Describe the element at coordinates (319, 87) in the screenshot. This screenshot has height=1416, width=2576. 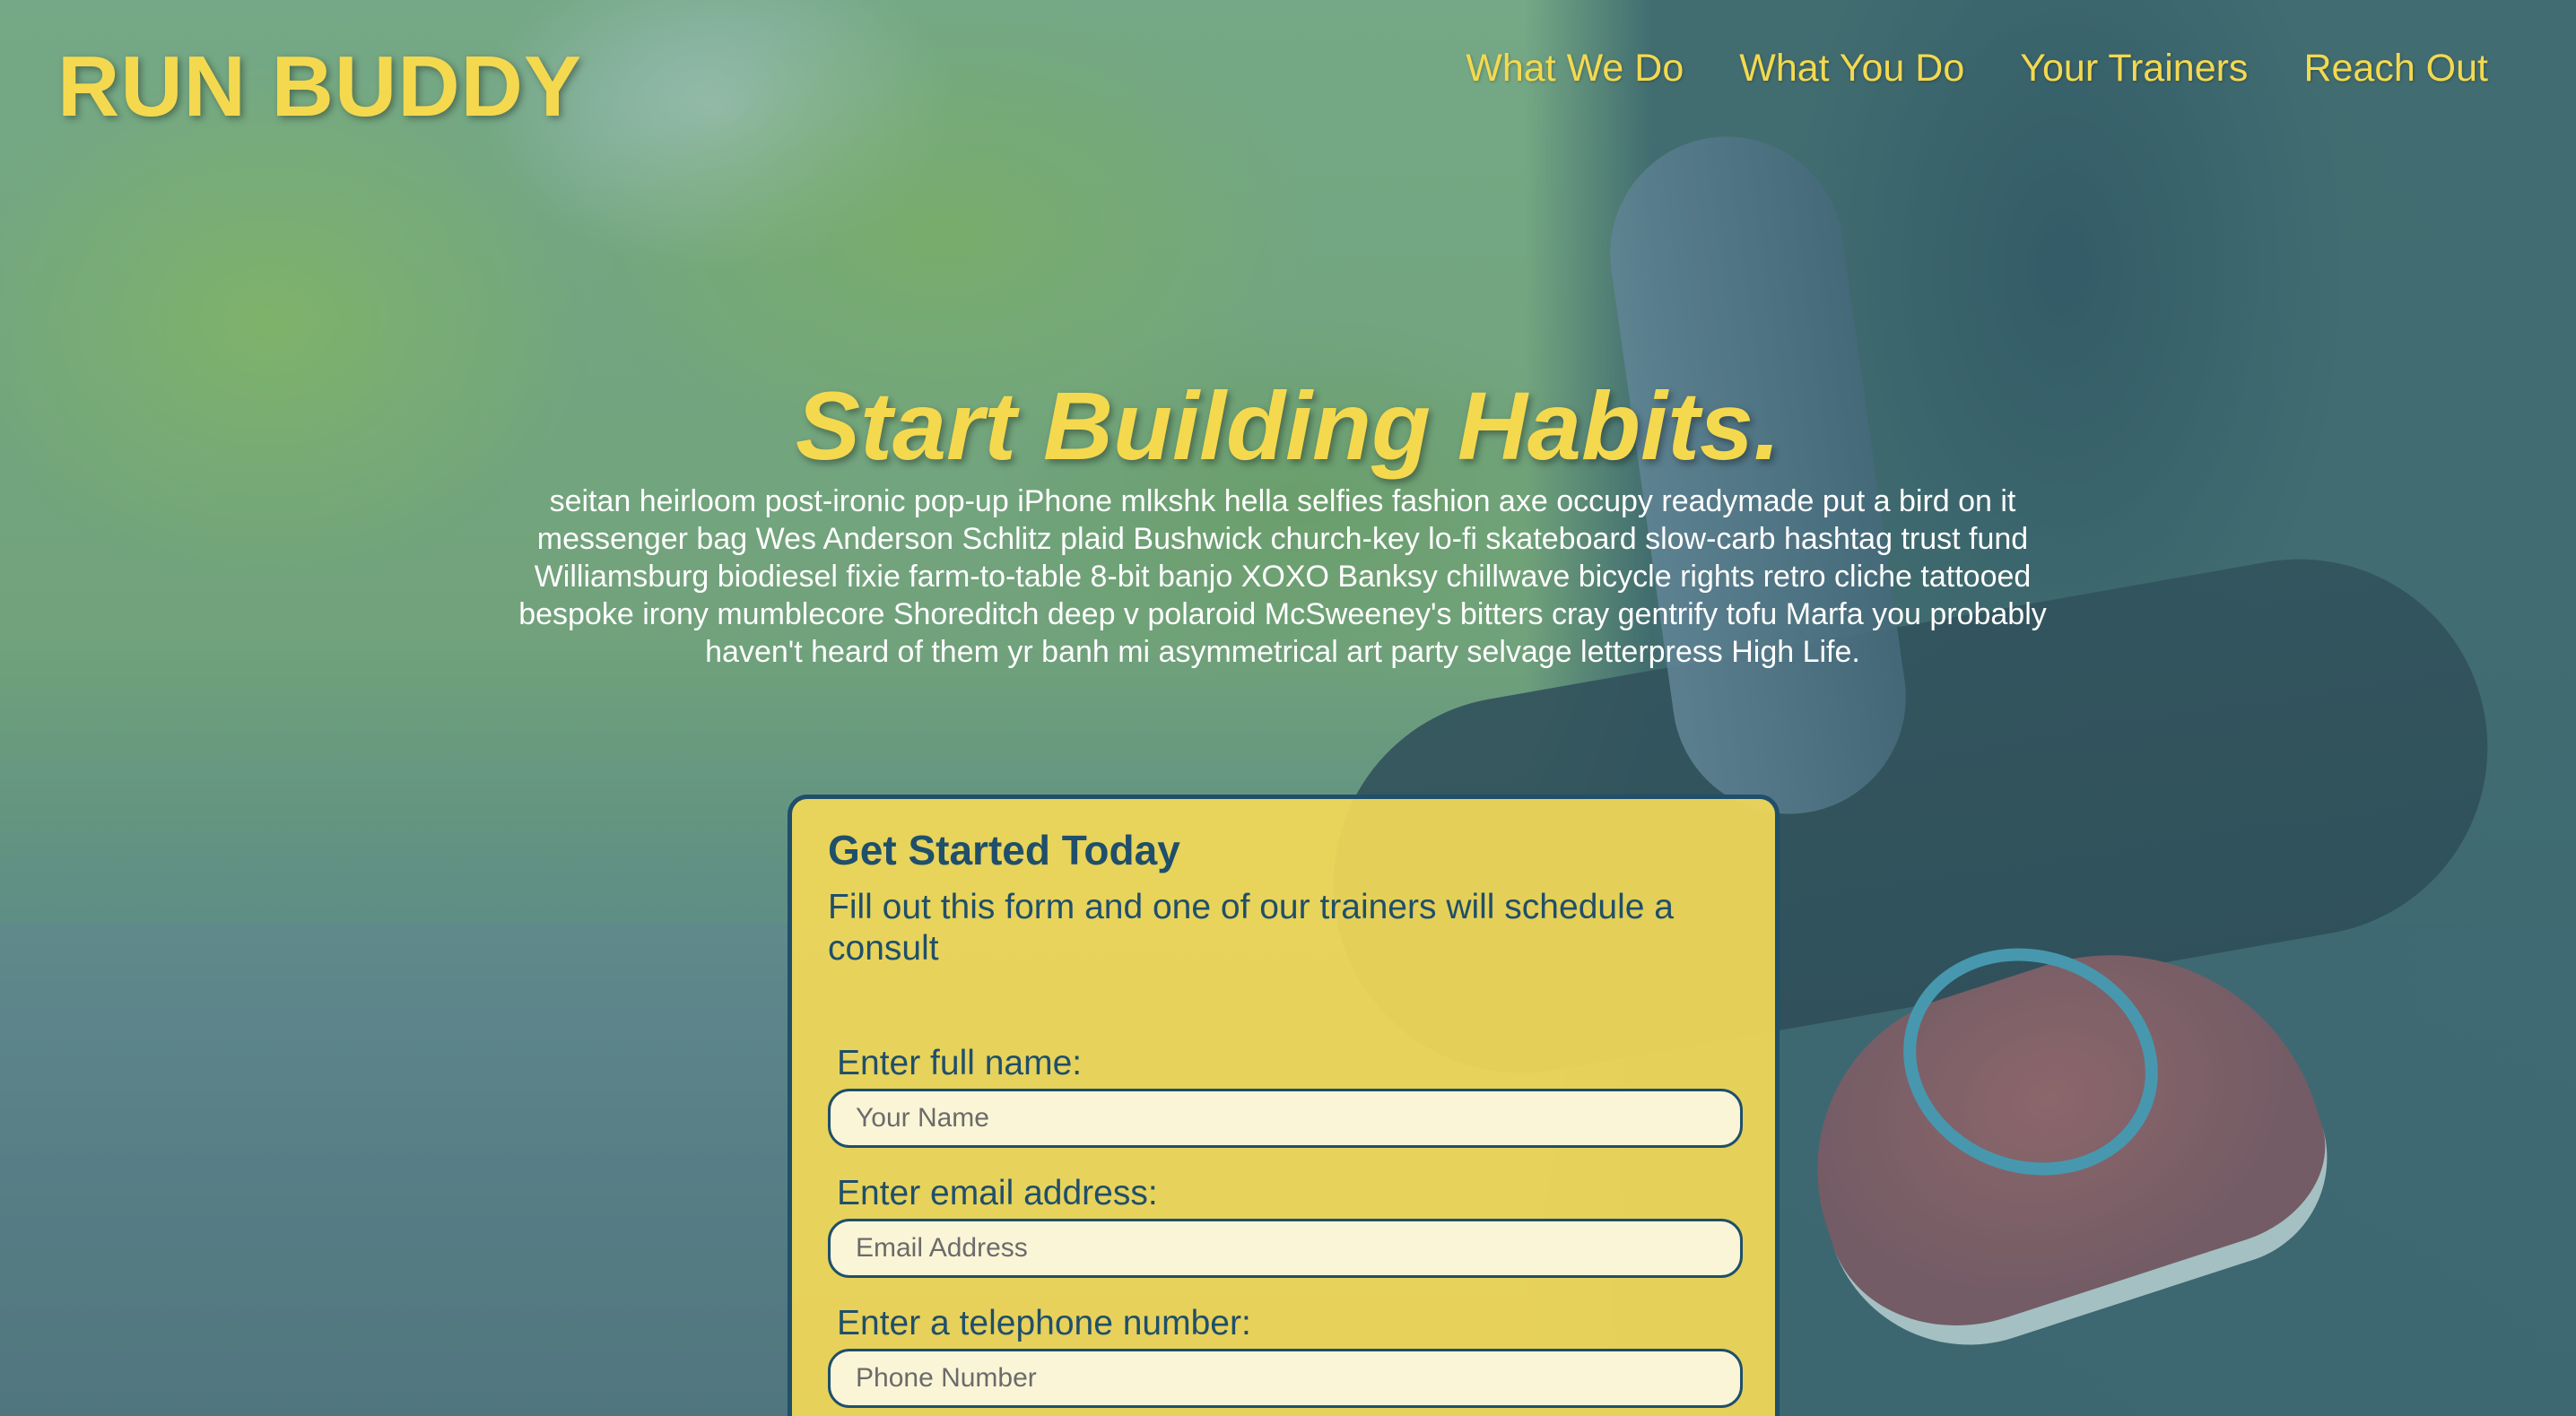
I see `site-logo: RUN BUDDY` at that location.